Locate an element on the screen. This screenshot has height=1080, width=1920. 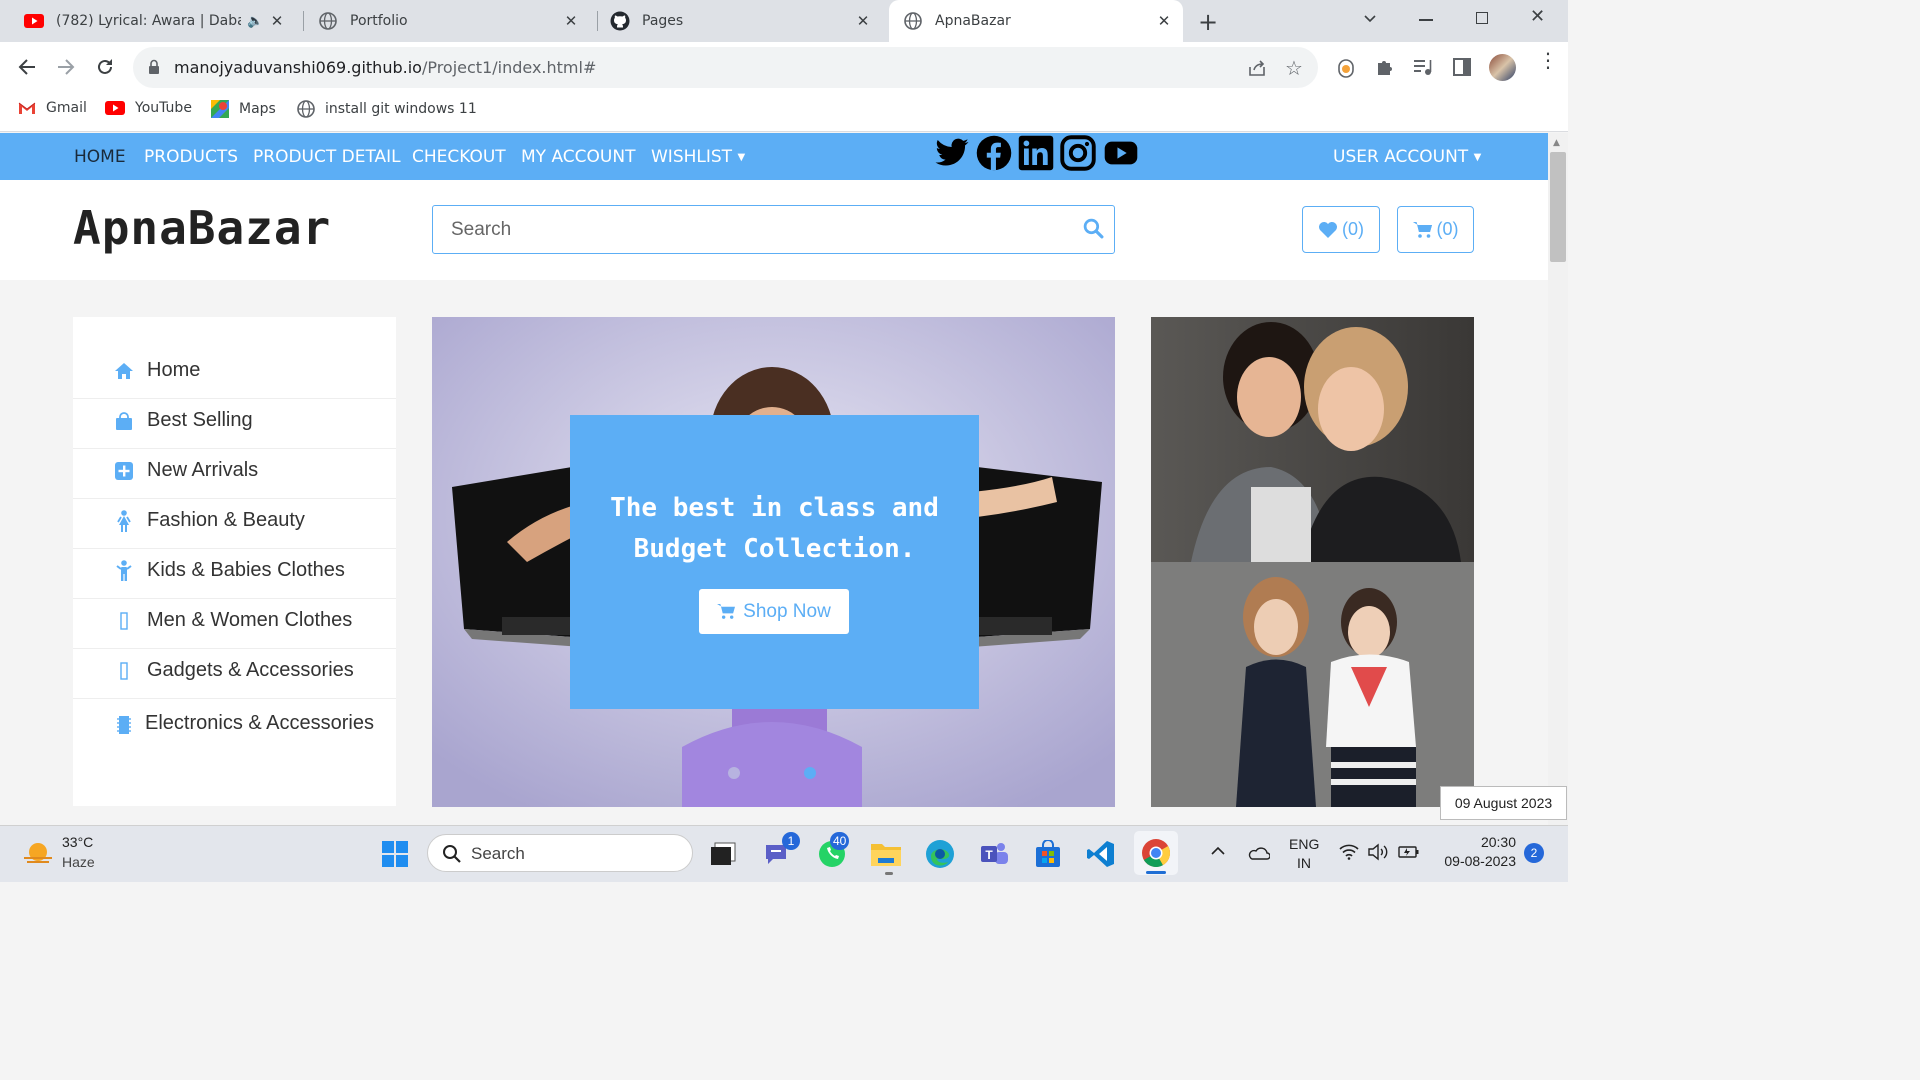
sidebar-item-fashion-beauty: Fashion & Beauty is located at coordinates (234, 524).